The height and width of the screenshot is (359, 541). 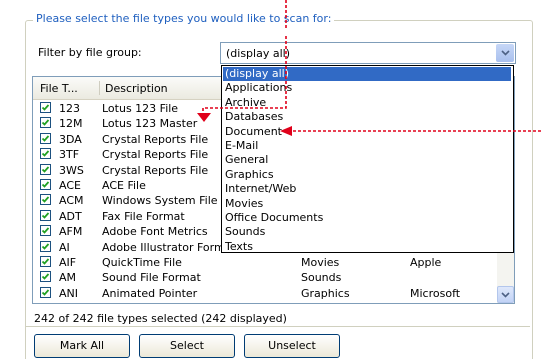 What do you see at coordinates (71, 201) in the screenshot?
I see `file-type-cell: ACM` at bounding box center [71, 201].